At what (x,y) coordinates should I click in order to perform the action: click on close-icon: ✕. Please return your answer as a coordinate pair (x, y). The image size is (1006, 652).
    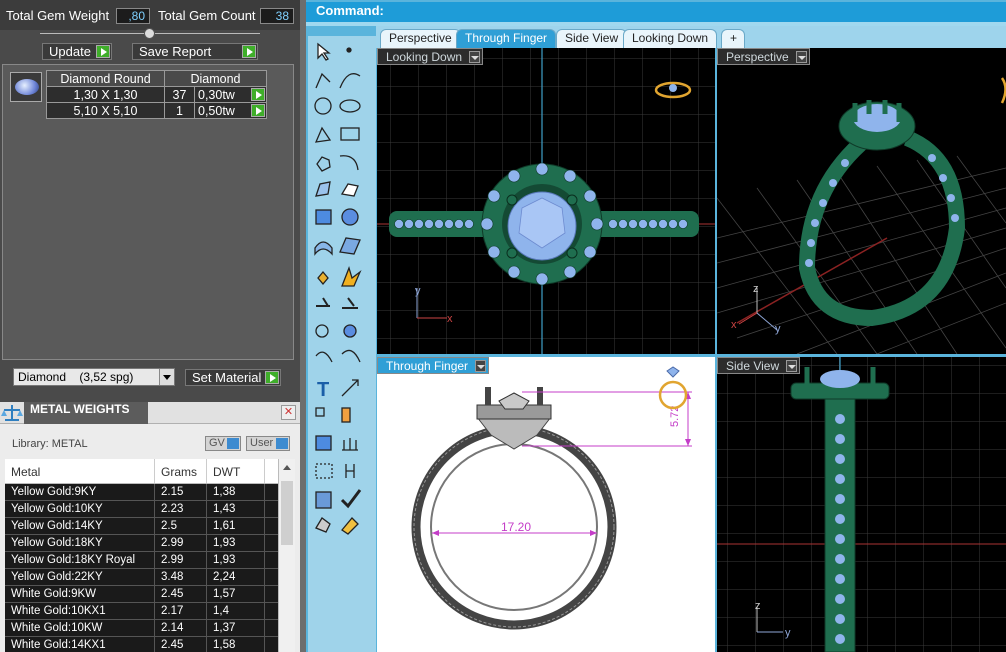
    Looking at the image, I should click on (288, 412).